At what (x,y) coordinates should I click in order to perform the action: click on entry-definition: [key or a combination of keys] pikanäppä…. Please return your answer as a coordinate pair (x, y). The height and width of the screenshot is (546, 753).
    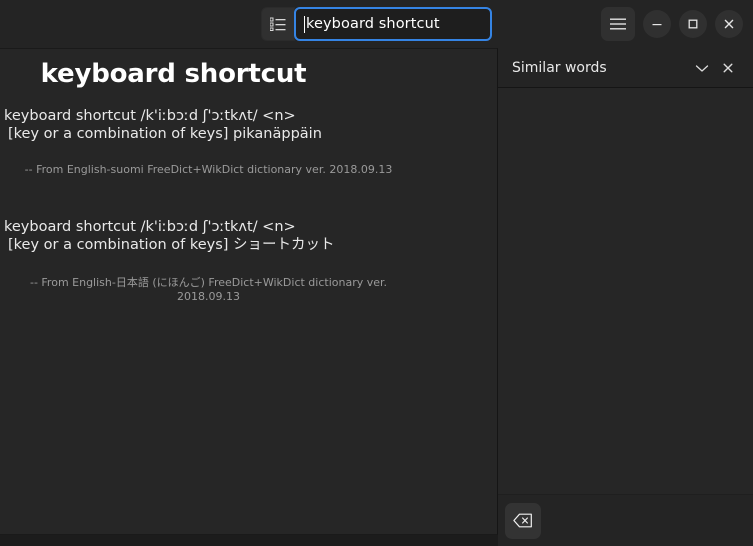
    Looking at the image, I should click on (165, 134).